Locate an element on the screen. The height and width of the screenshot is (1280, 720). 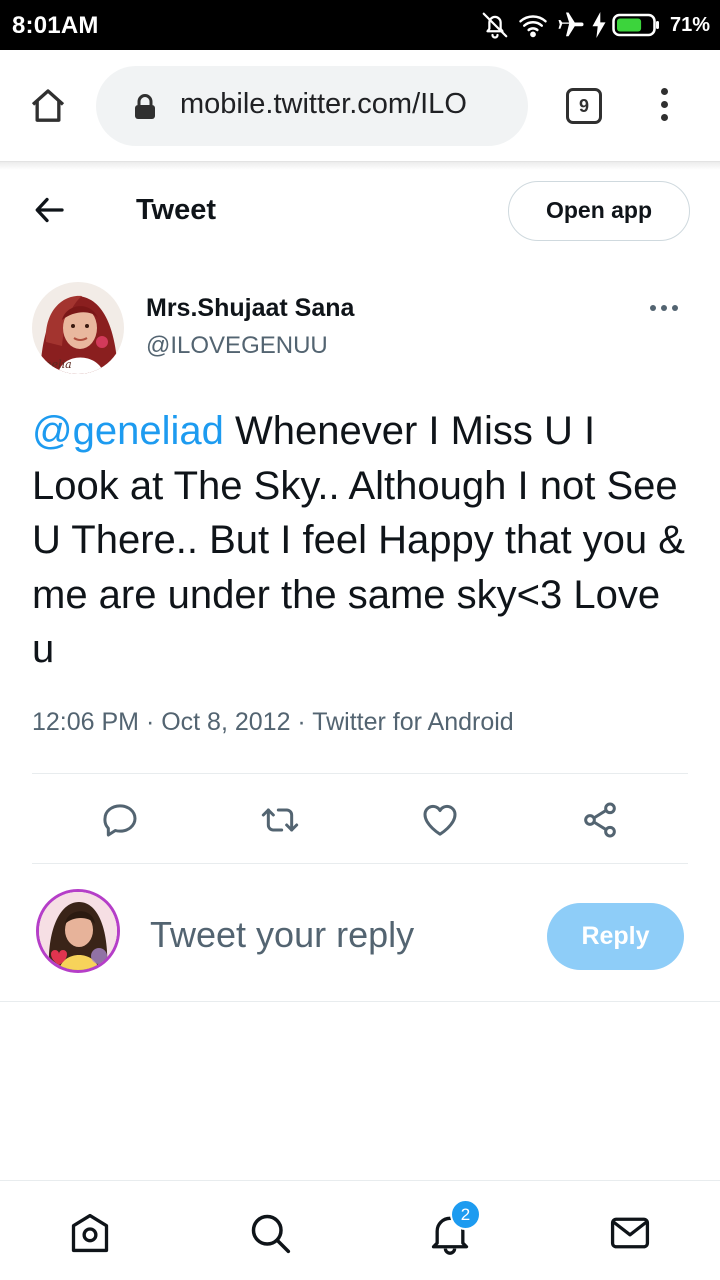
reply-button: Reply is located at coordinates (615, 936).